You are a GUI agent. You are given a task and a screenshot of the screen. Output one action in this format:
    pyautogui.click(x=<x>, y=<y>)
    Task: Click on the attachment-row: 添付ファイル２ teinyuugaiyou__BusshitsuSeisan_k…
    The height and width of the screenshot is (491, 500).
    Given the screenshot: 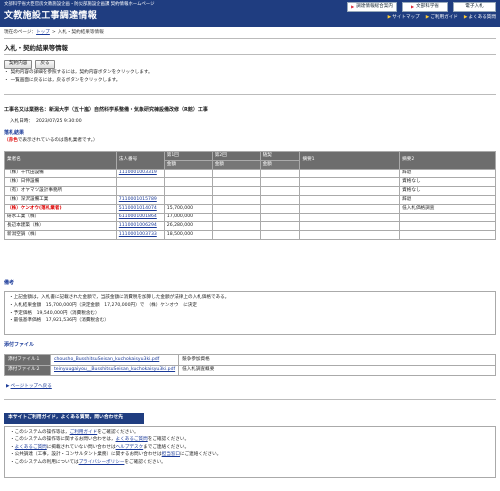 What is the action you would take?
    pyautogui.click(x=250, y=370)
    